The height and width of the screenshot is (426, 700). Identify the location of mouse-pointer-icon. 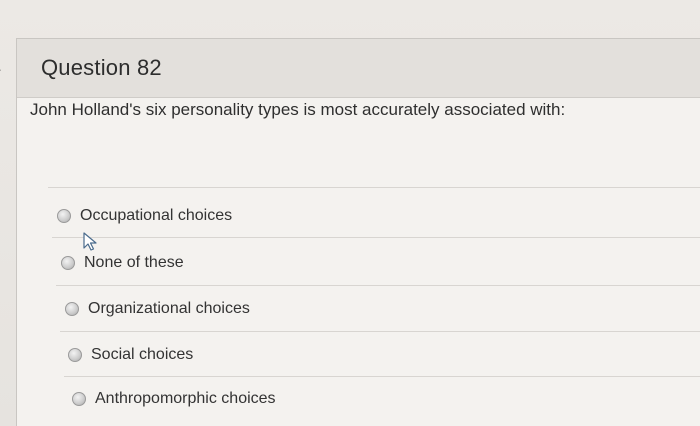
(90, 241).